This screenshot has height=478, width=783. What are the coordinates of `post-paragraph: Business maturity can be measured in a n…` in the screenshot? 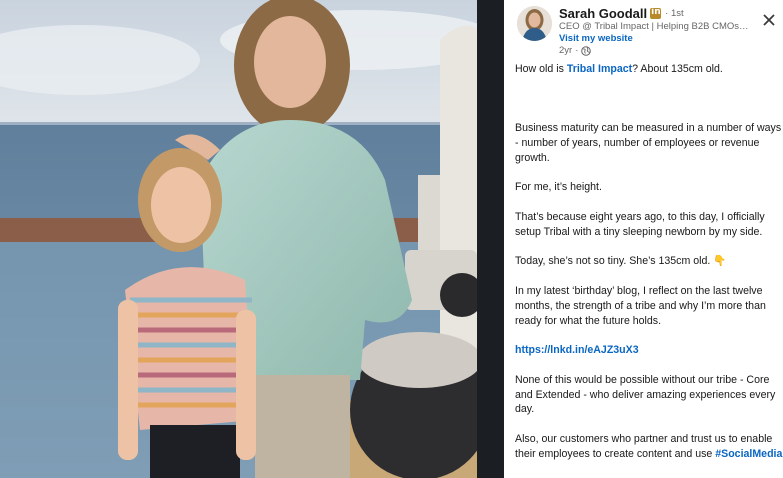 It's located at (648, 143).